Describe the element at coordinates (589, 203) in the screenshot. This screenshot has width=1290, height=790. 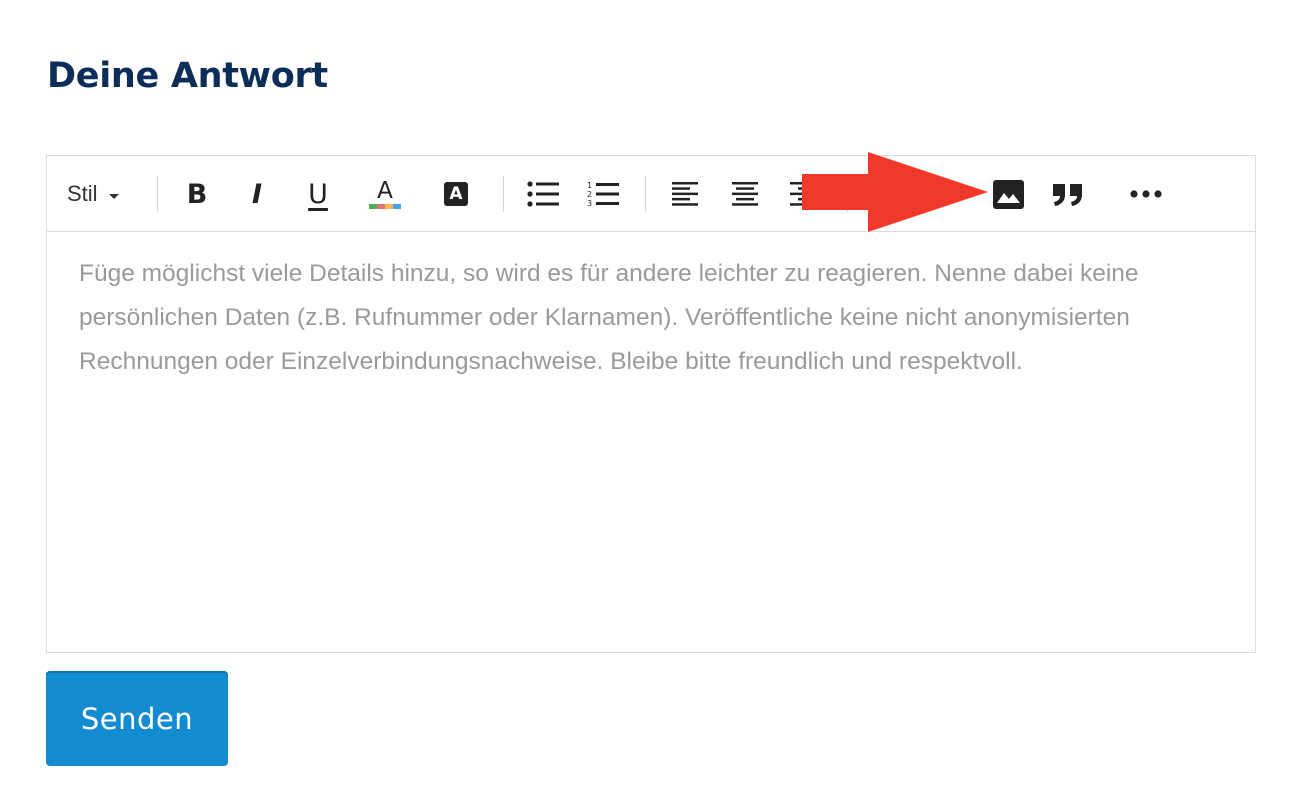
I see `svg-text: 3` at that location.